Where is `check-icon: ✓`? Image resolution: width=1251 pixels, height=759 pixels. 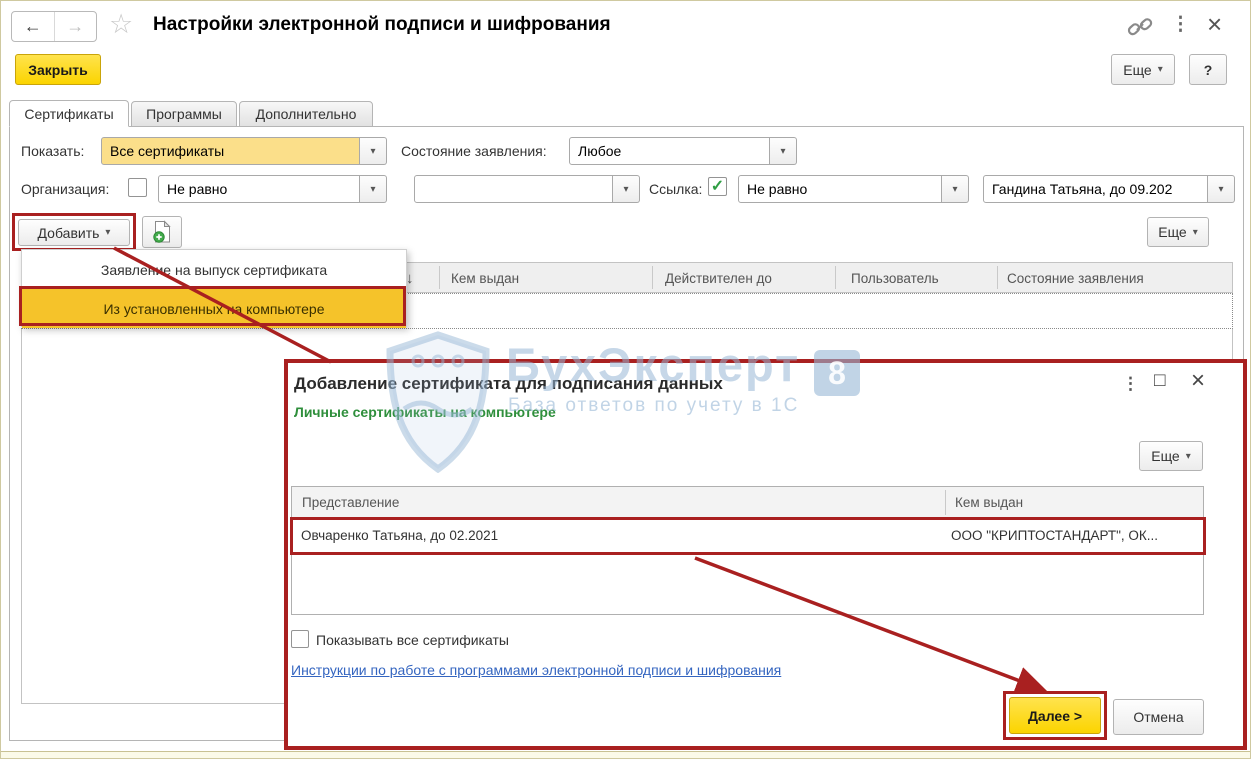
check-icon: ✓ is located at coordinates (717, 186).